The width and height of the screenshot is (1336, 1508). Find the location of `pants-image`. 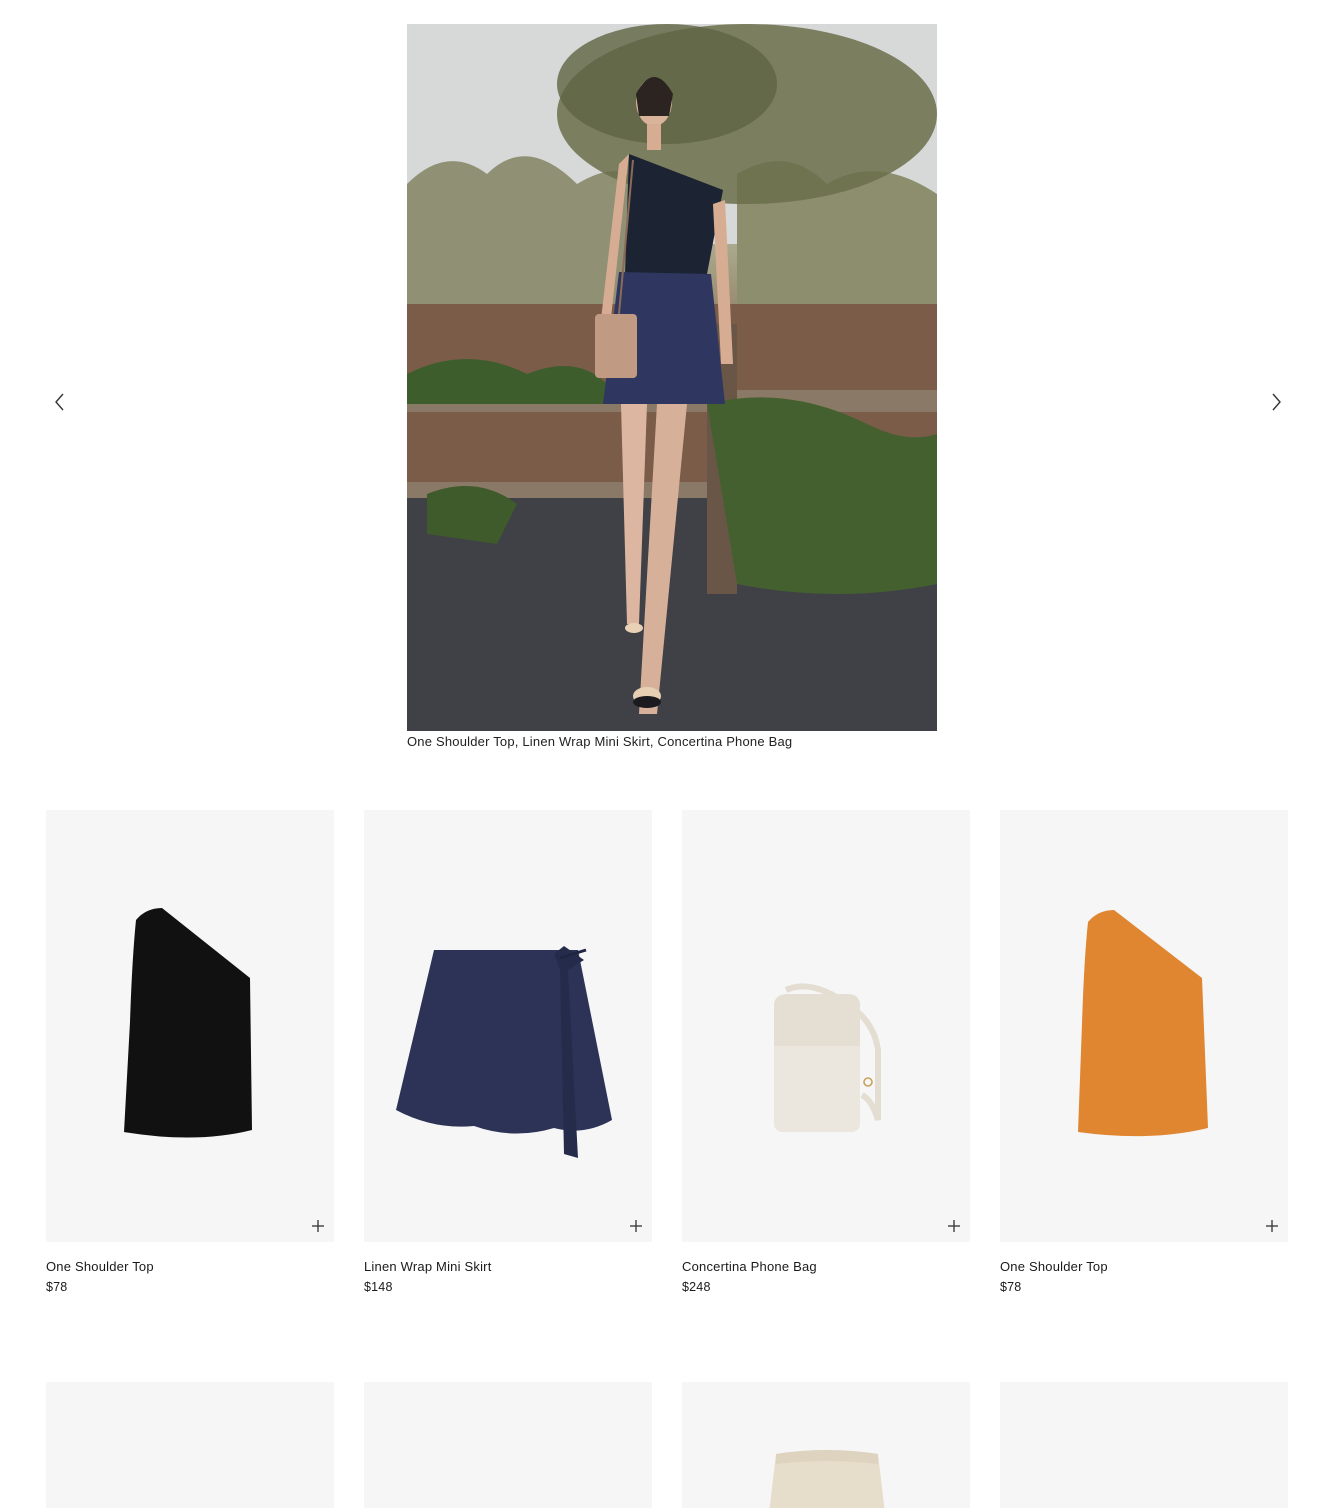

pants-image is located at coordinates (827, 1479).